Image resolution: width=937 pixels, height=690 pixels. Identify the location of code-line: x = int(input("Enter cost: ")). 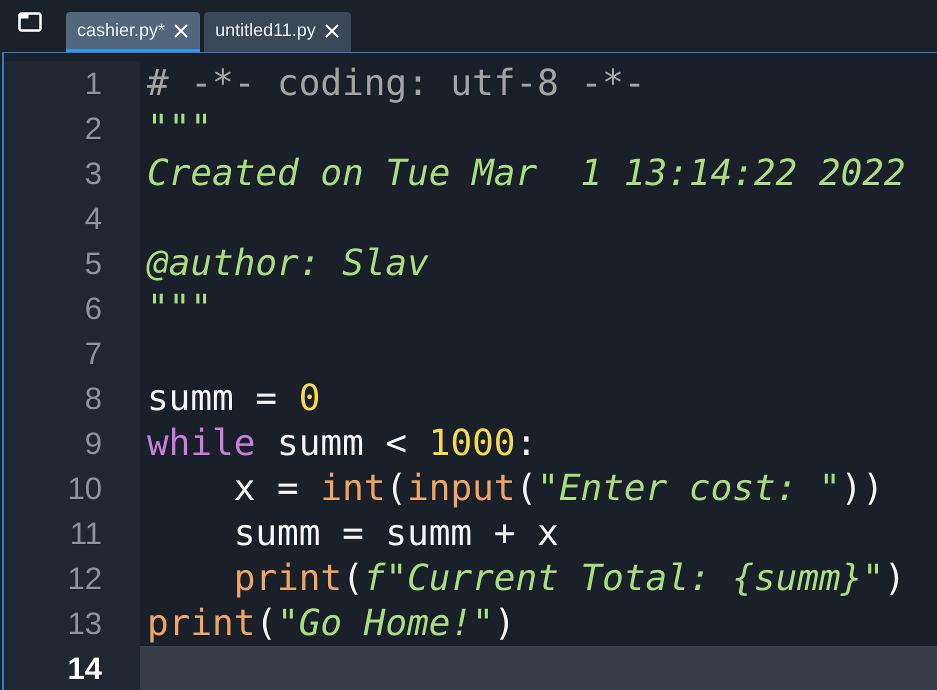
(558, 488).